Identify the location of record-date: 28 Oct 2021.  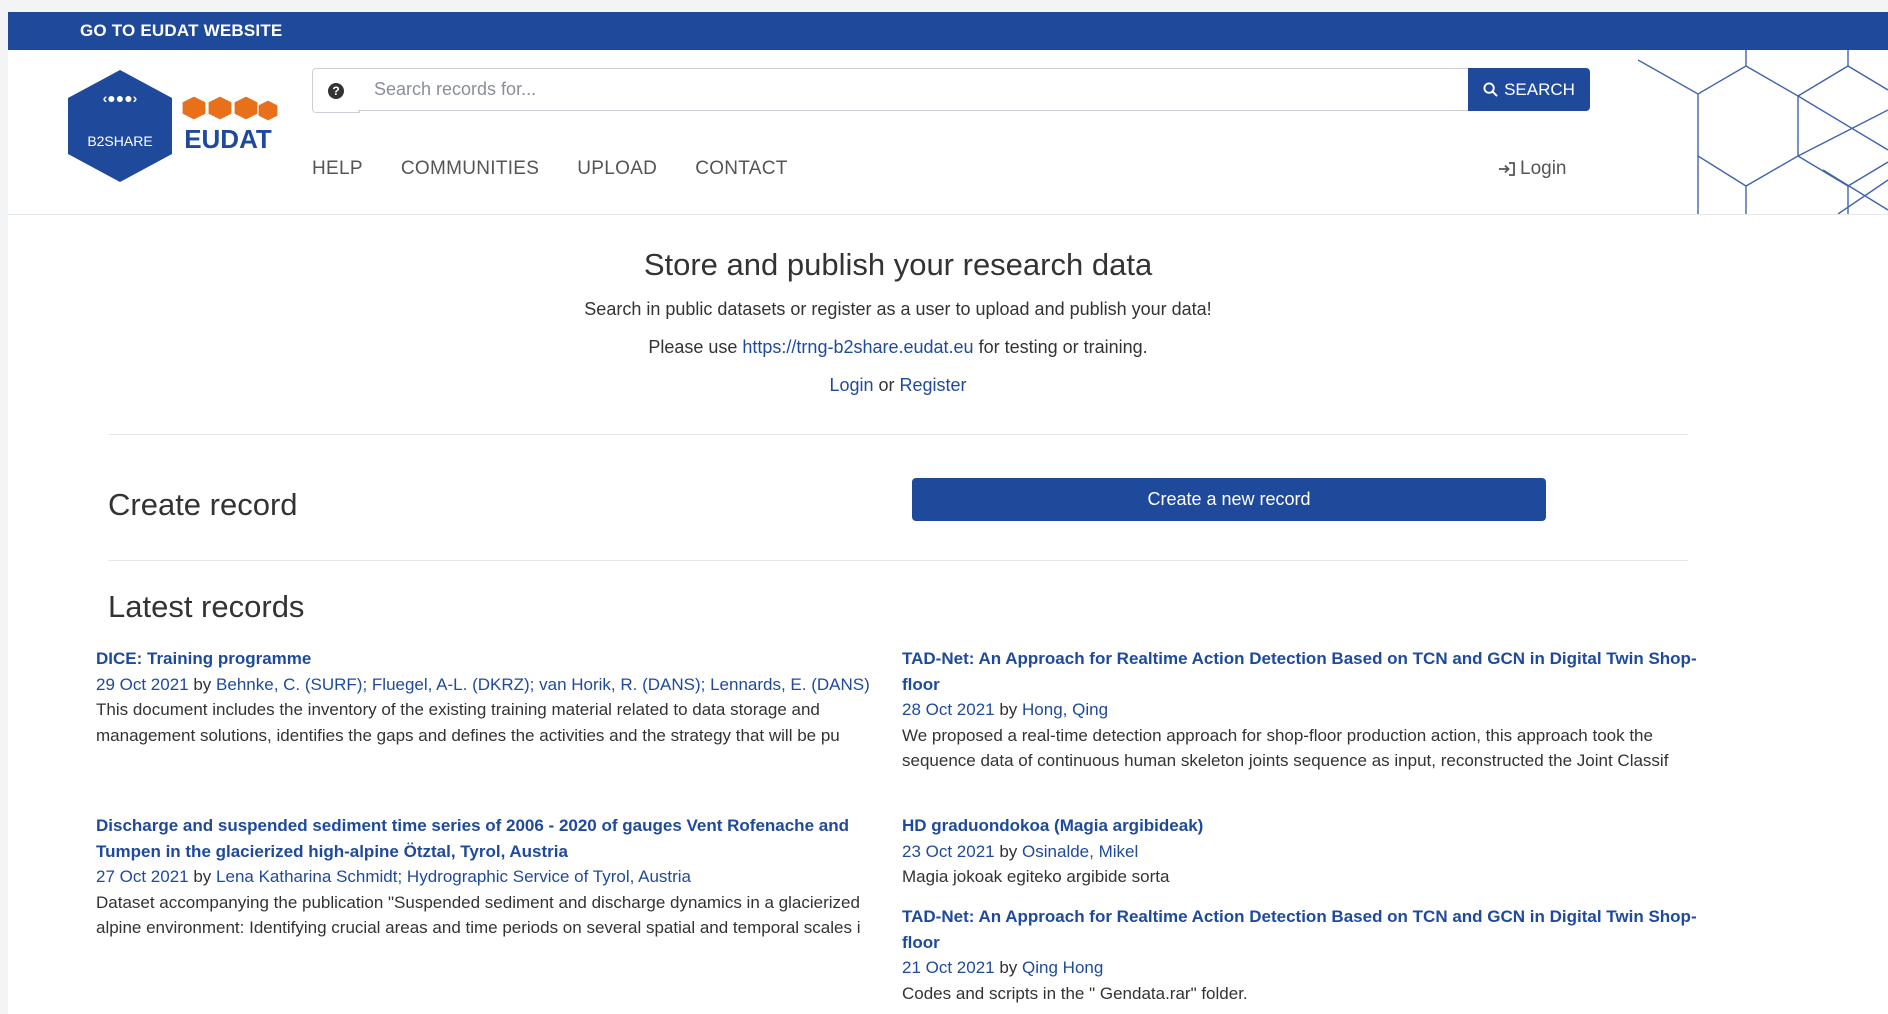
(948, 709).